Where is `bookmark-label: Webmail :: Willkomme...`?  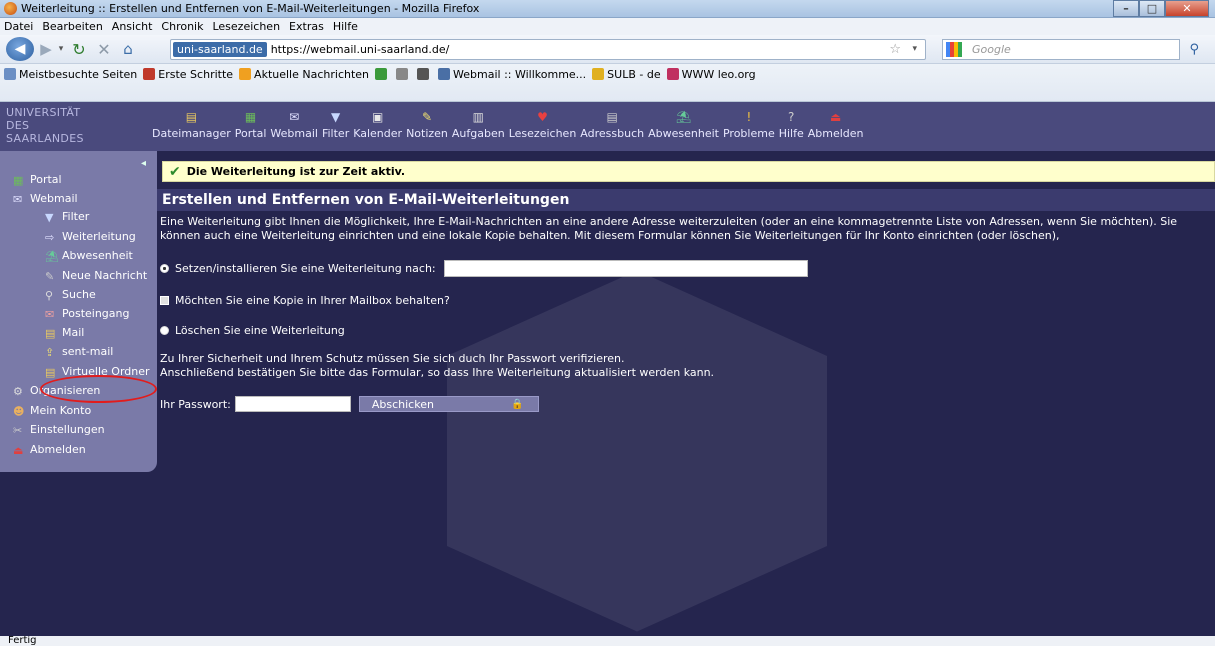 bookmark-label: Webmail :: Willkomme... is located at coordinates (520, 74).